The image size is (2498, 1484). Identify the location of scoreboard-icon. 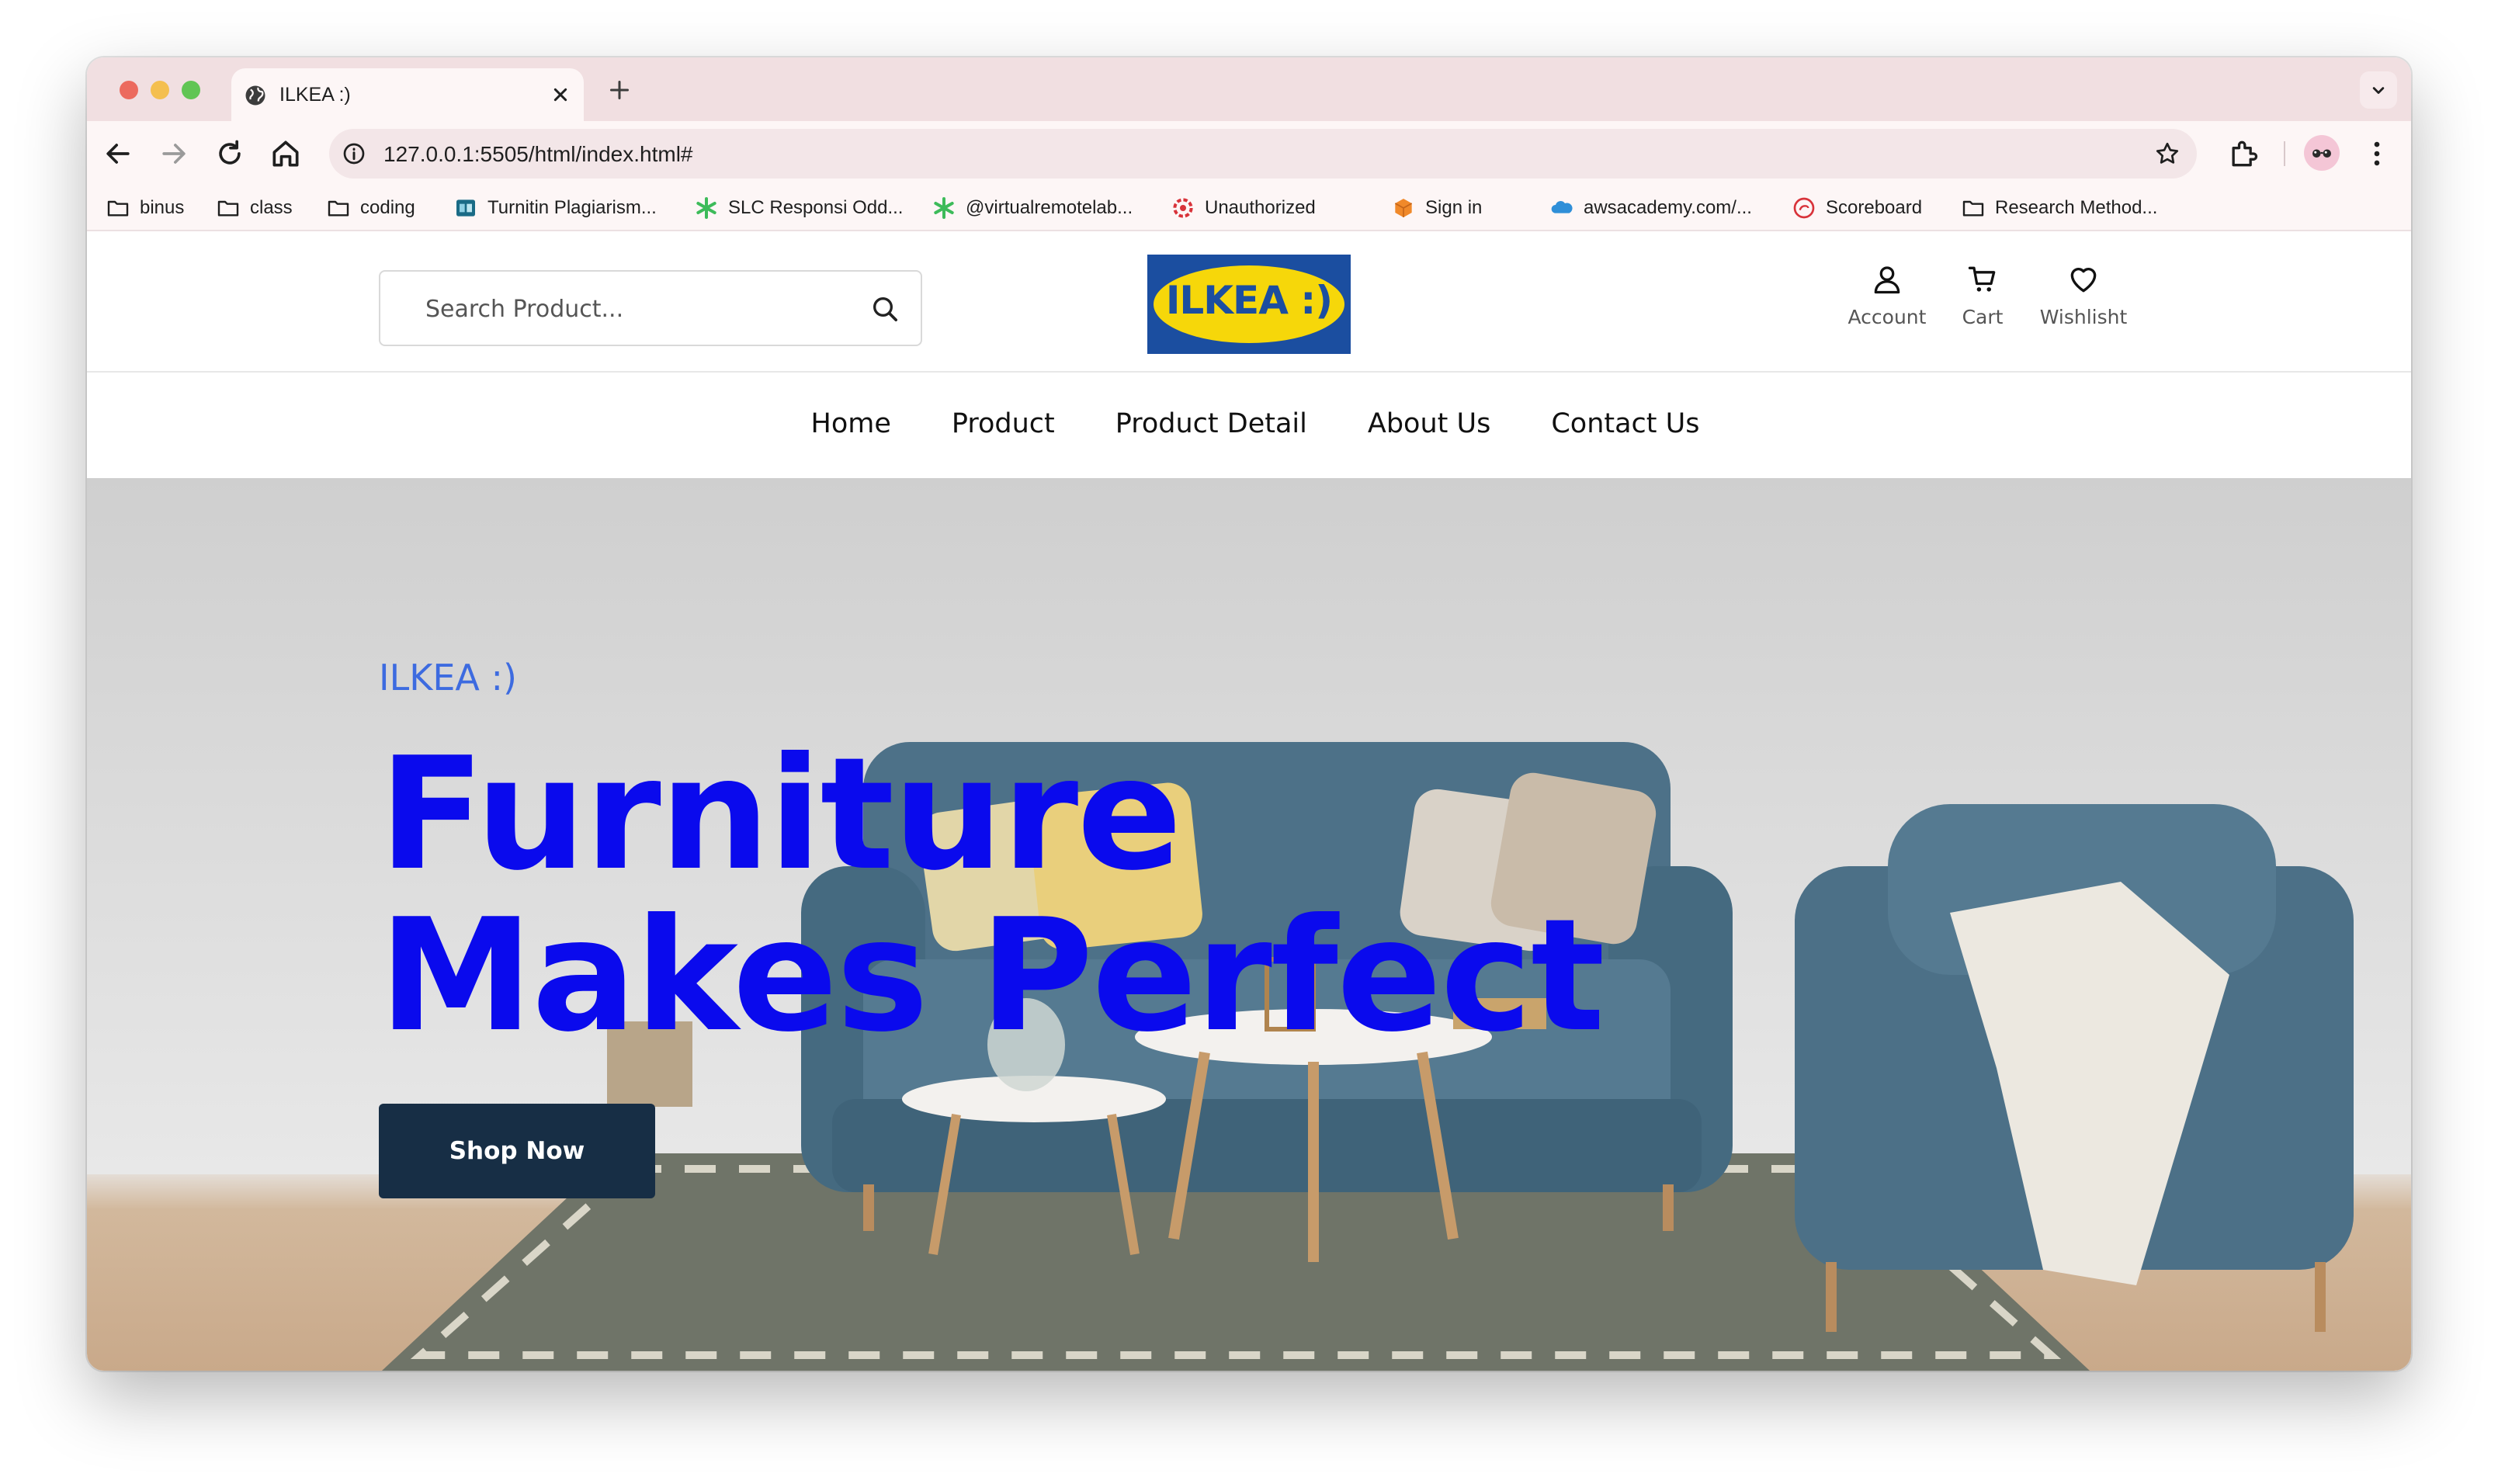
(1804, 208).